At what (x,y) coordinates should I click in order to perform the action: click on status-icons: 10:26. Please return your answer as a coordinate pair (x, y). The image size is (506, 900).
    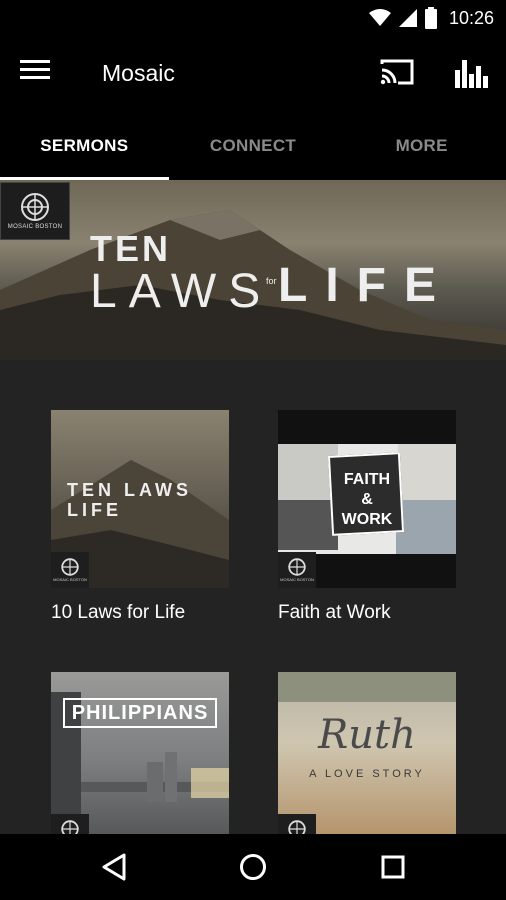
    Looking at the image, I should click on (431, 18).